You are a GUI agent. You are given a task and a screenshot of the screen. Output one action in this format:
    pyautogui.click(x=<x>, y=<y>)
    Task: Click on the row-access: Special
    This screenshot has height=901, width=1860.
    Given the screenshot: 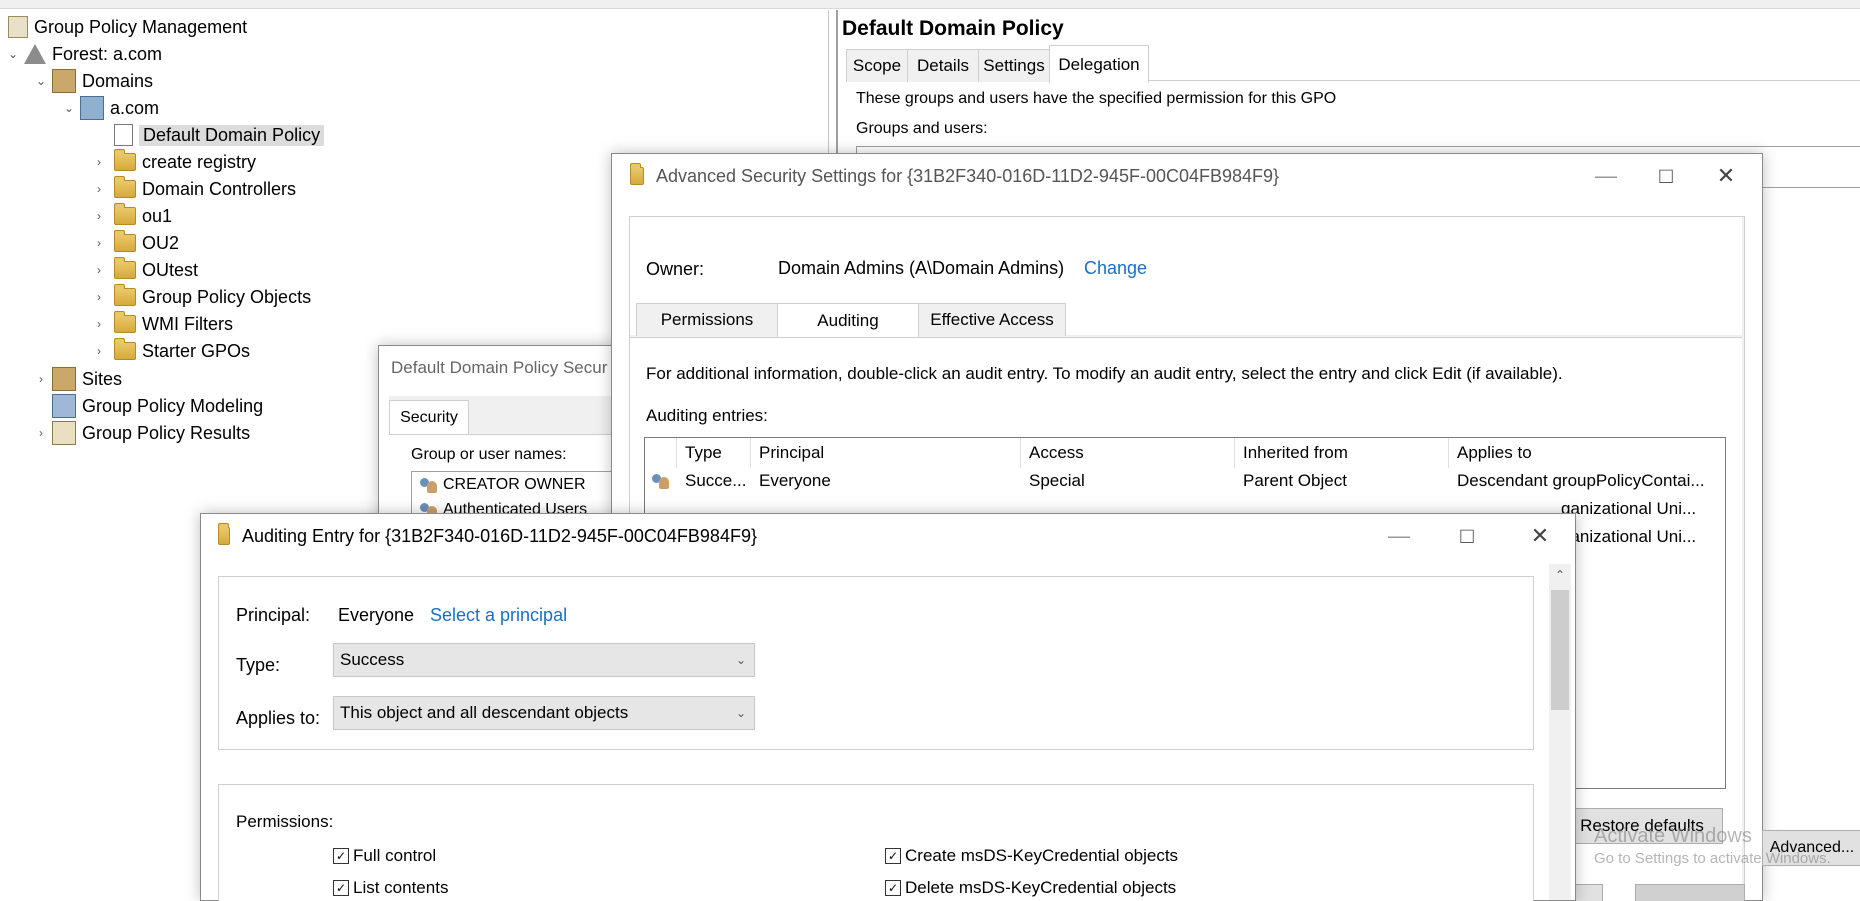 What is the action you would take?
    pyautogui.click(x=1057, y=480)
    